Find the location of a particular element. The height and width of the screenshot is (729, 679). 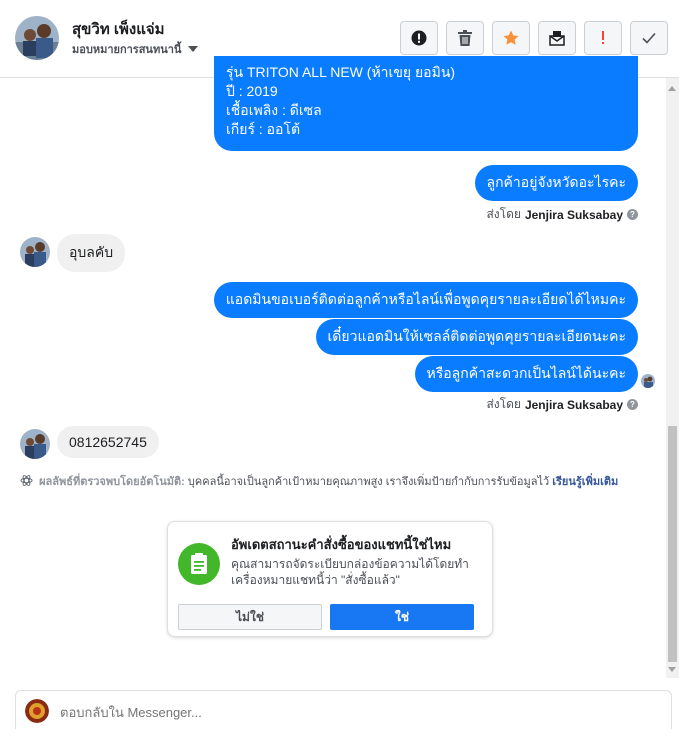

learn-more-link: เรียนรู้เพิ่มเติม is located at coordinates (585, 482).